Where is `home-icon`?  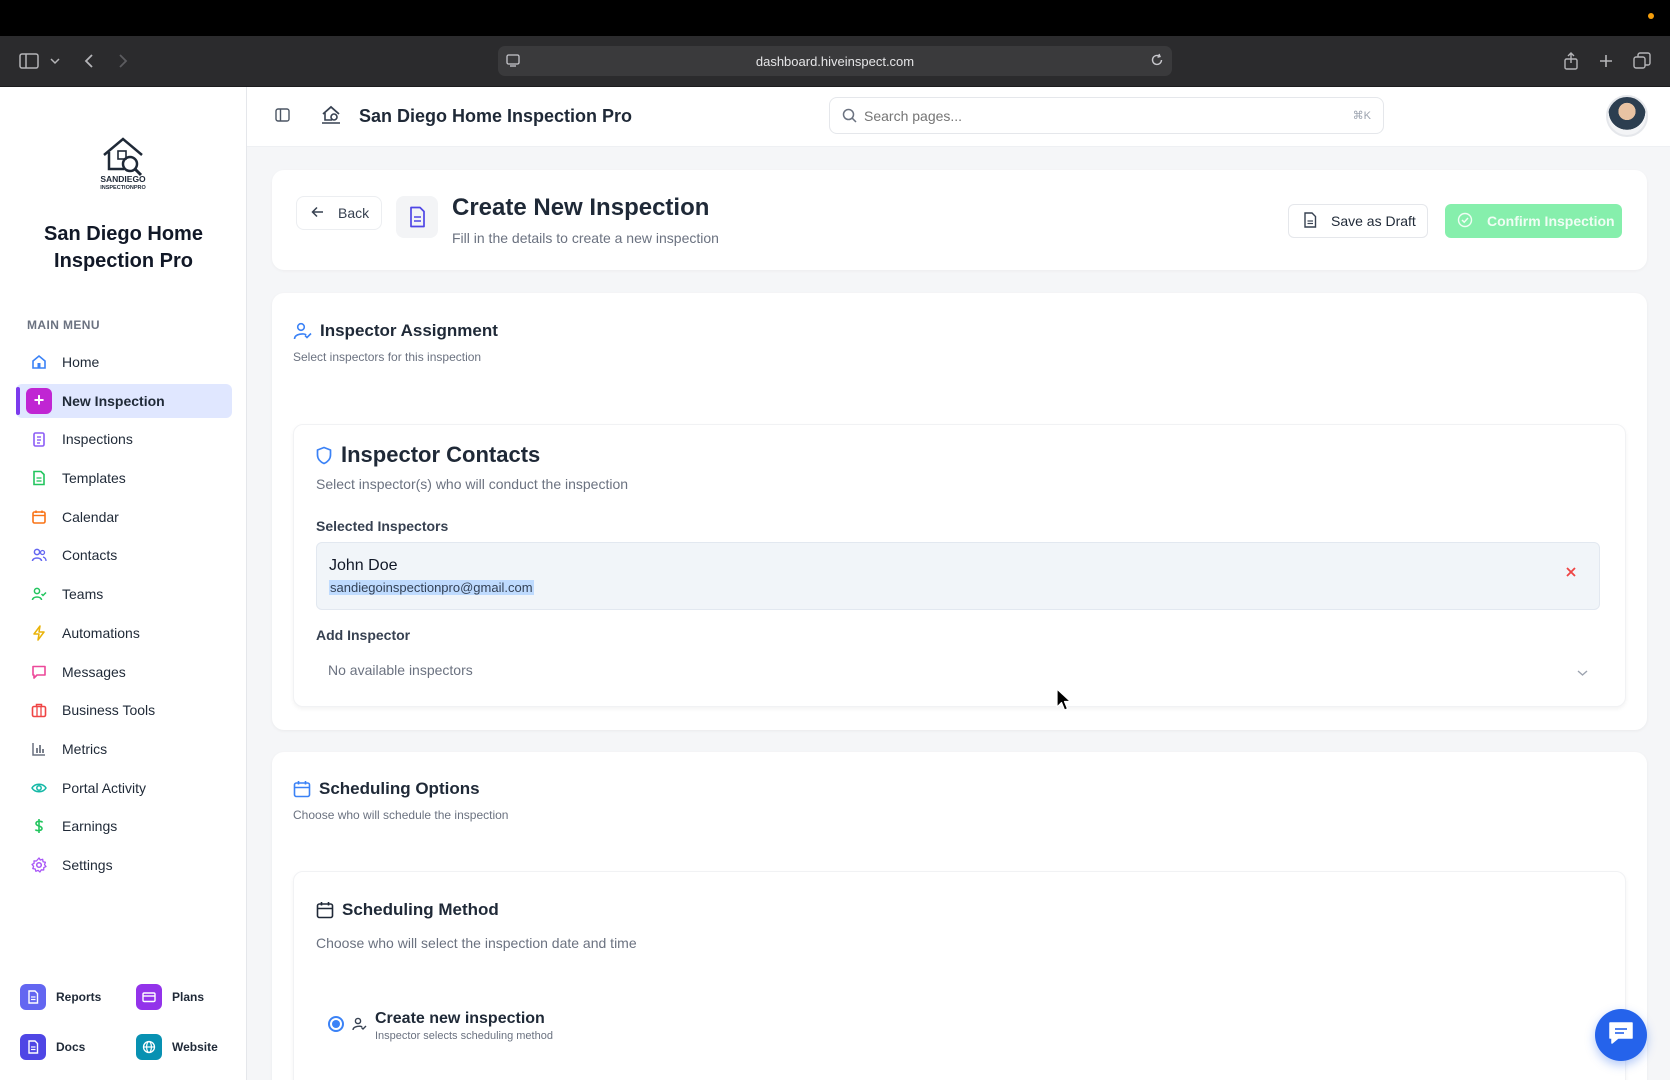
home-icon is located at coordinates (39, 362).